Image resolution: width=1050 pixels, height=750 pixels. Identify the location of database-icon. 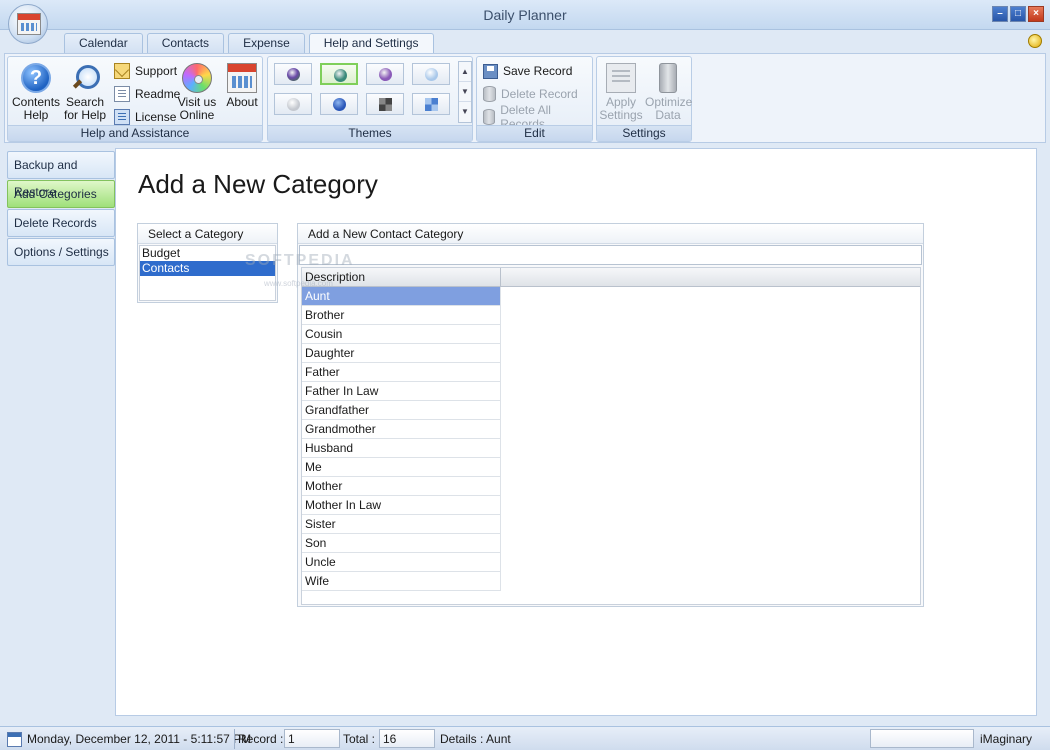
(489, 117).